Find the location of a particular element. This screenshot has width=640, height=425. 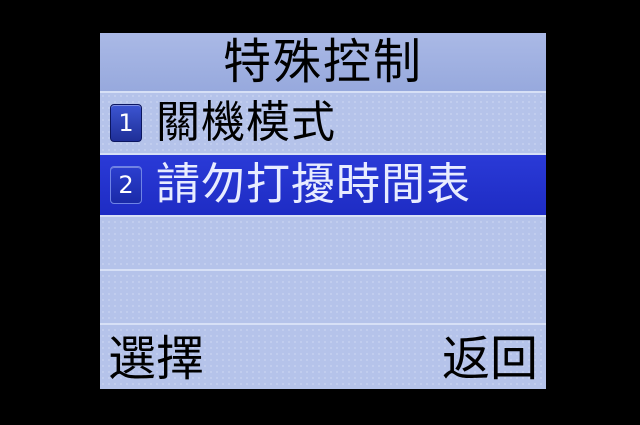

back-softkey: 返回 is located at coordinates (490, 359).